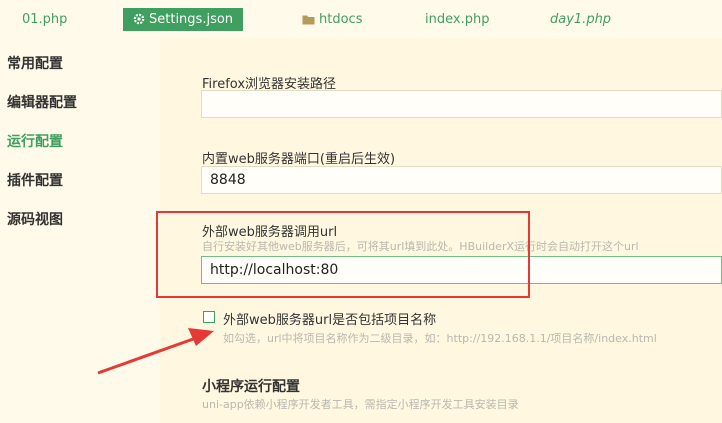  Describe the element at coordinates (155, 351) in the screenshot. I see `annotation-arrow-icon` at that location.